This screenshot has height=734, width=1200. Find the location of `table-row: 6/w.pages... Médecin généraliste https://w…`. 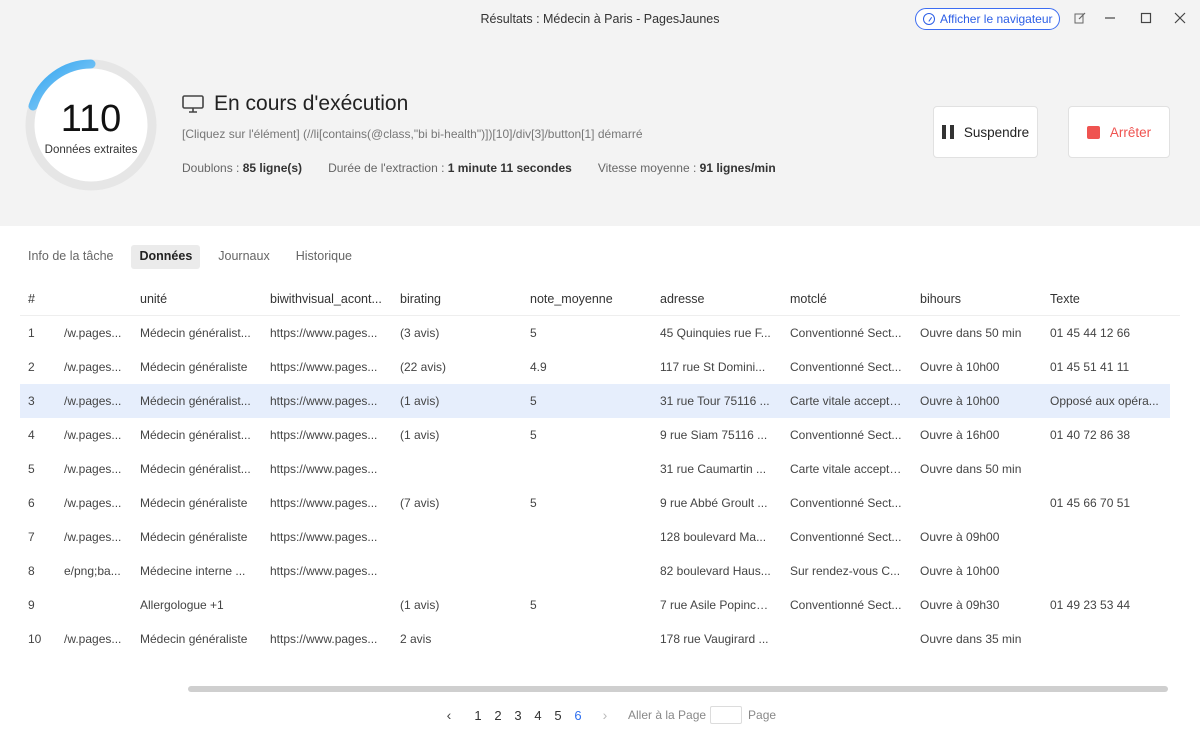

table-row: 6/w.pages... Médecin généraliste https://w… is located at coordinates (600, 503).